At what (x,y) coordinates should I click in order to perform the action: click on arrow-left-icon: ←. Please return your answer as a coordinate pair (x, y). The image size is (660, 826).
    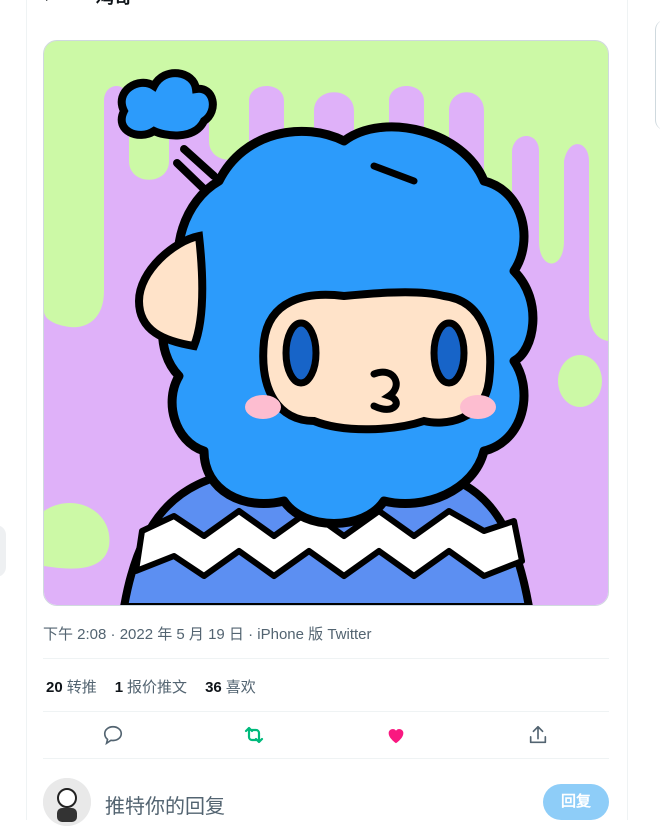
    Looking at the image, I should click on (52, 4).